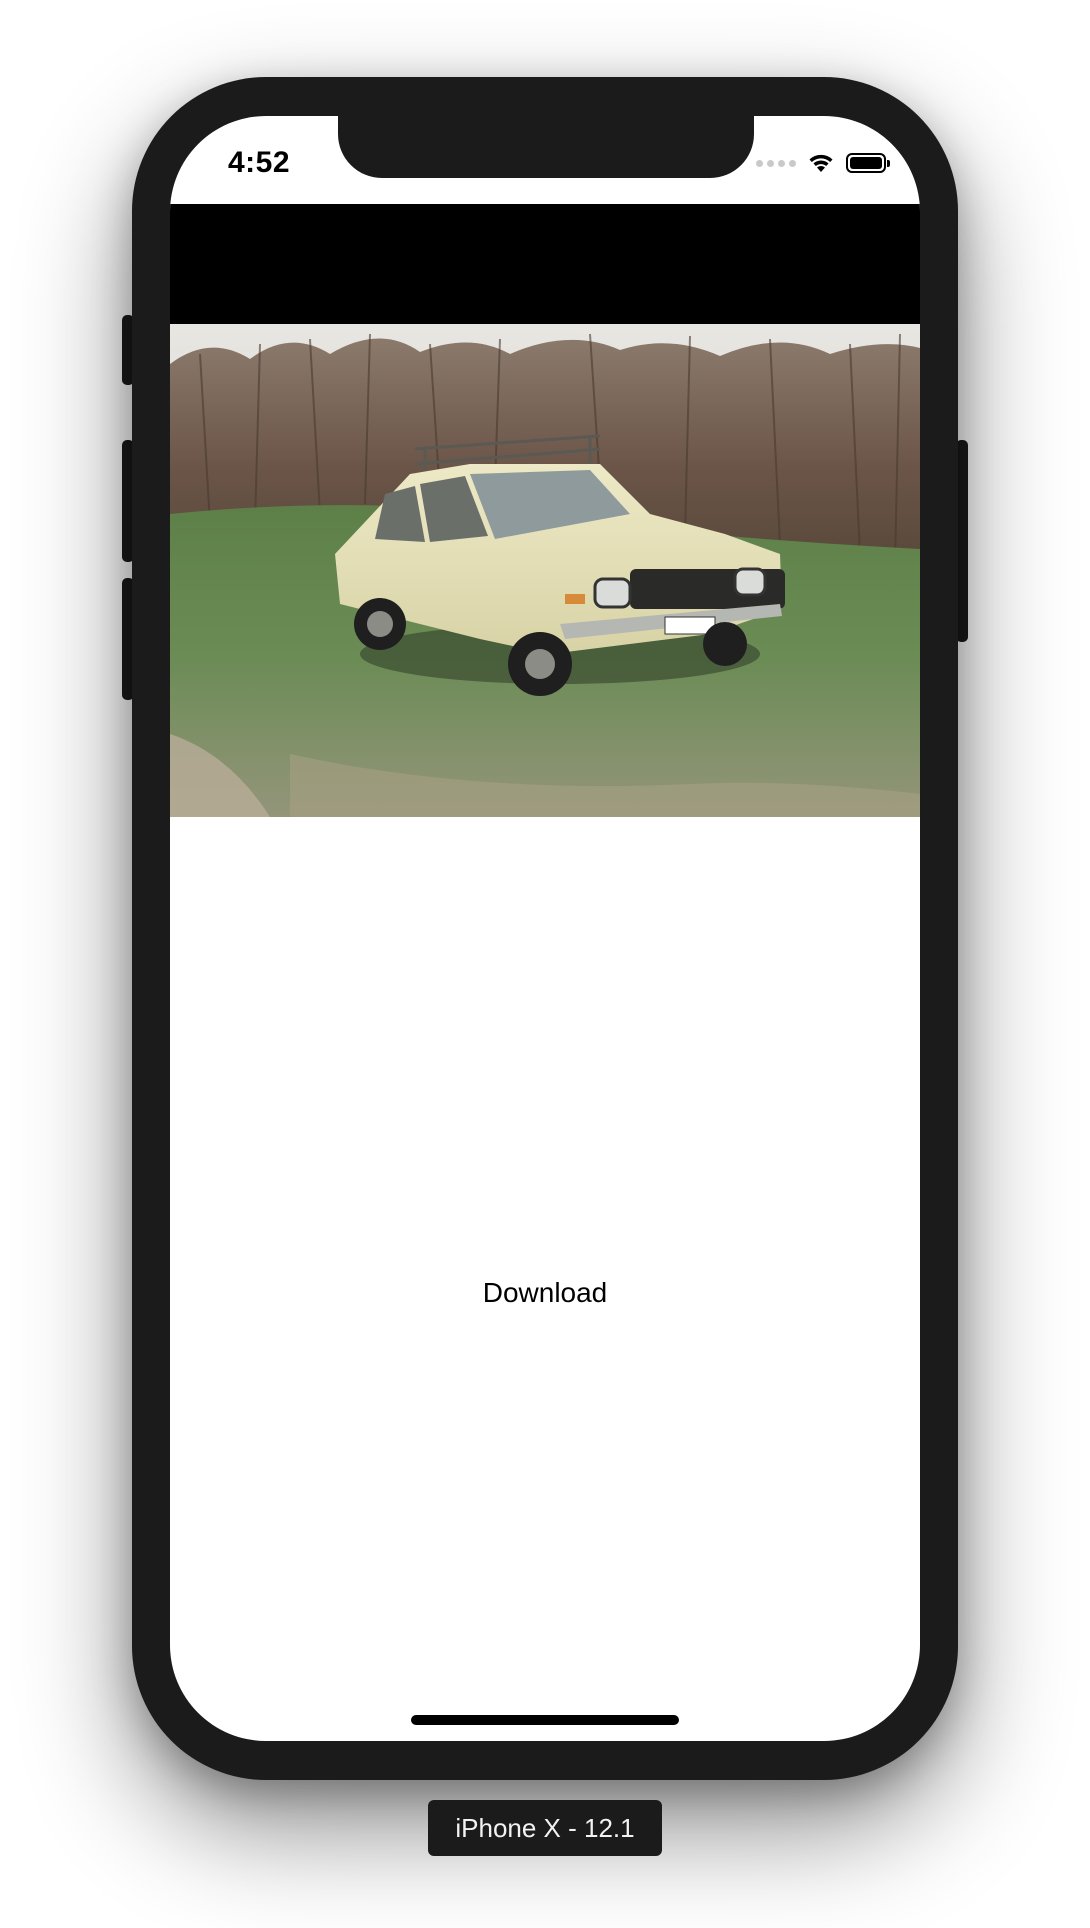  Describe the element at coordinates (545, 1293) in the screenshot. I see `download-button: Download` at that location.